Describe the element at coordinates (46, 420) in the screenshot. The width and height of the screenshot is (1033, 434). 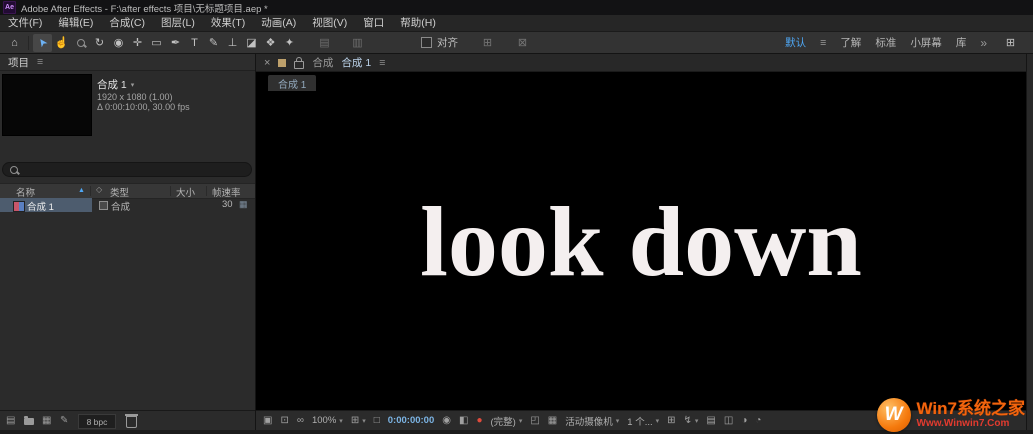
I see `new-composition-icon: ▦` at that location.